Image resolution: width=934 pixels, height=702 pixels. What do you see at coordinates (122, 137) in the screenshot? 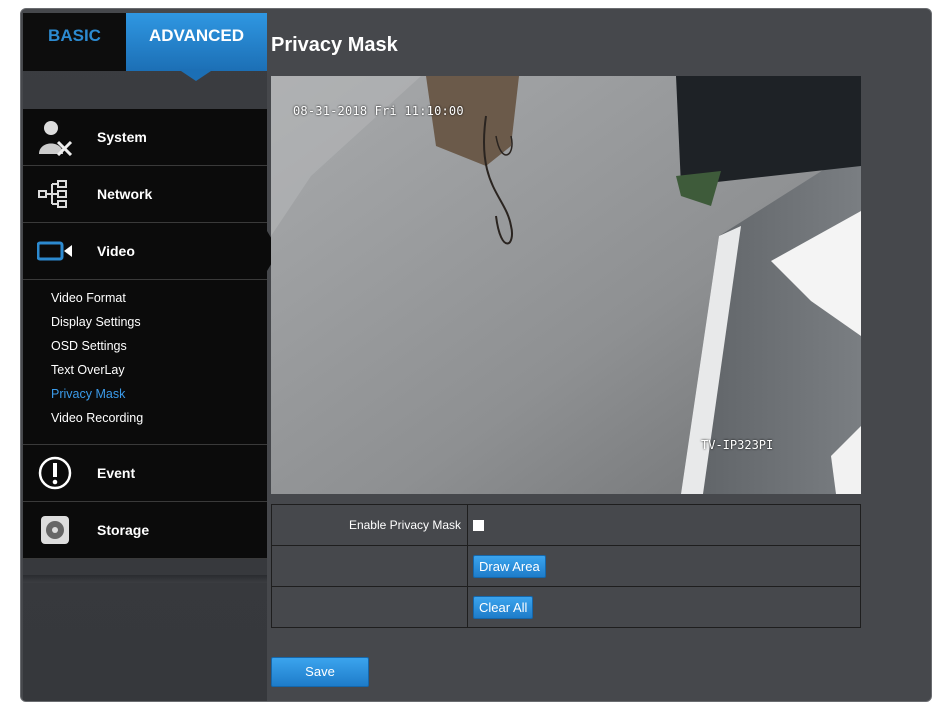
I see `sidebar-item-label: System` at bounding box center [122, 137].